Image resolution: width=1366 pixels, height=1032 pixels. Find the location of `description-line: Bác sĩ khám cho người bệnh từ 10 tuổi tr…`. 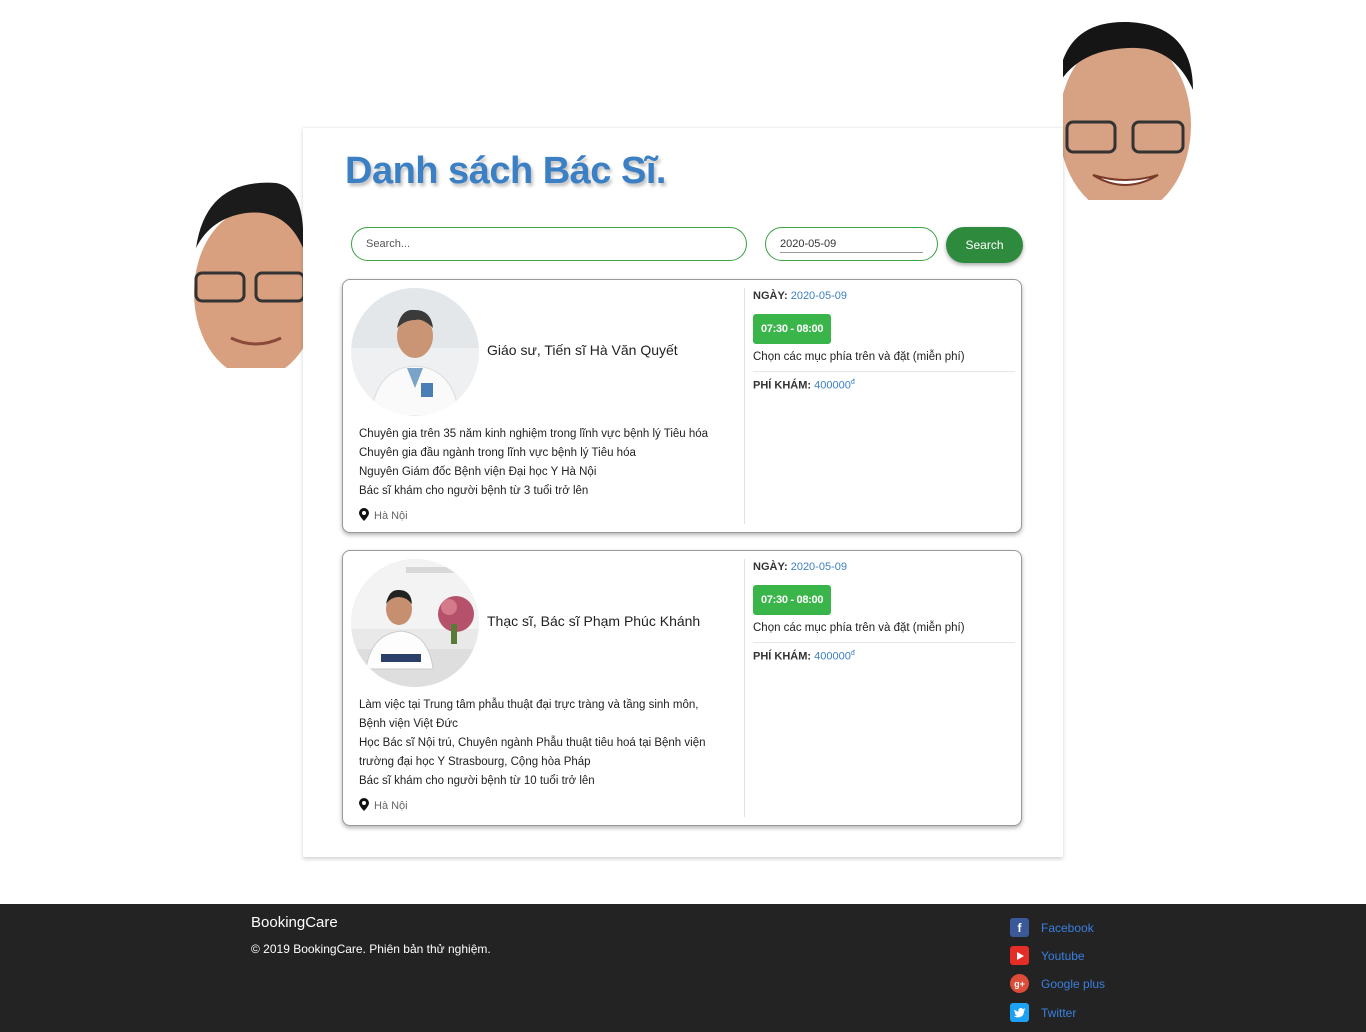

description-line: Bác sĩ khám cho người bệnh từ 10 tuổi tr… is located at coordinates (477, 781).